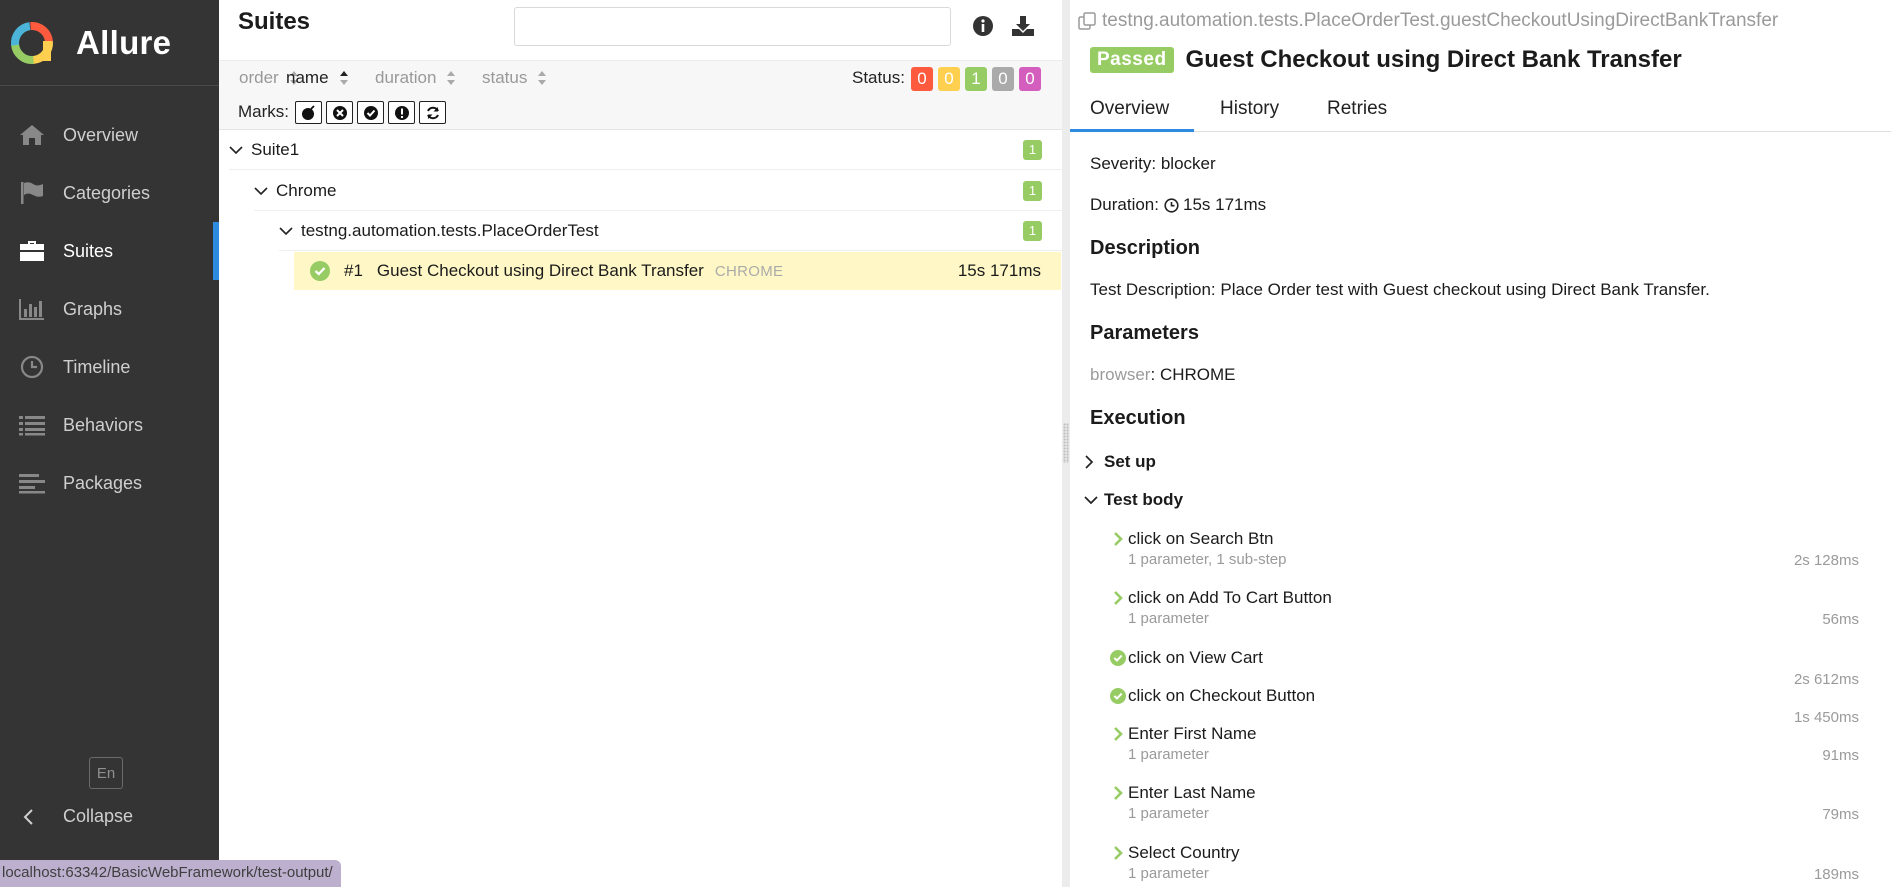  Describe the element at coordinates (32, 367) in the screenshot. I see `clock-icon` at that location.